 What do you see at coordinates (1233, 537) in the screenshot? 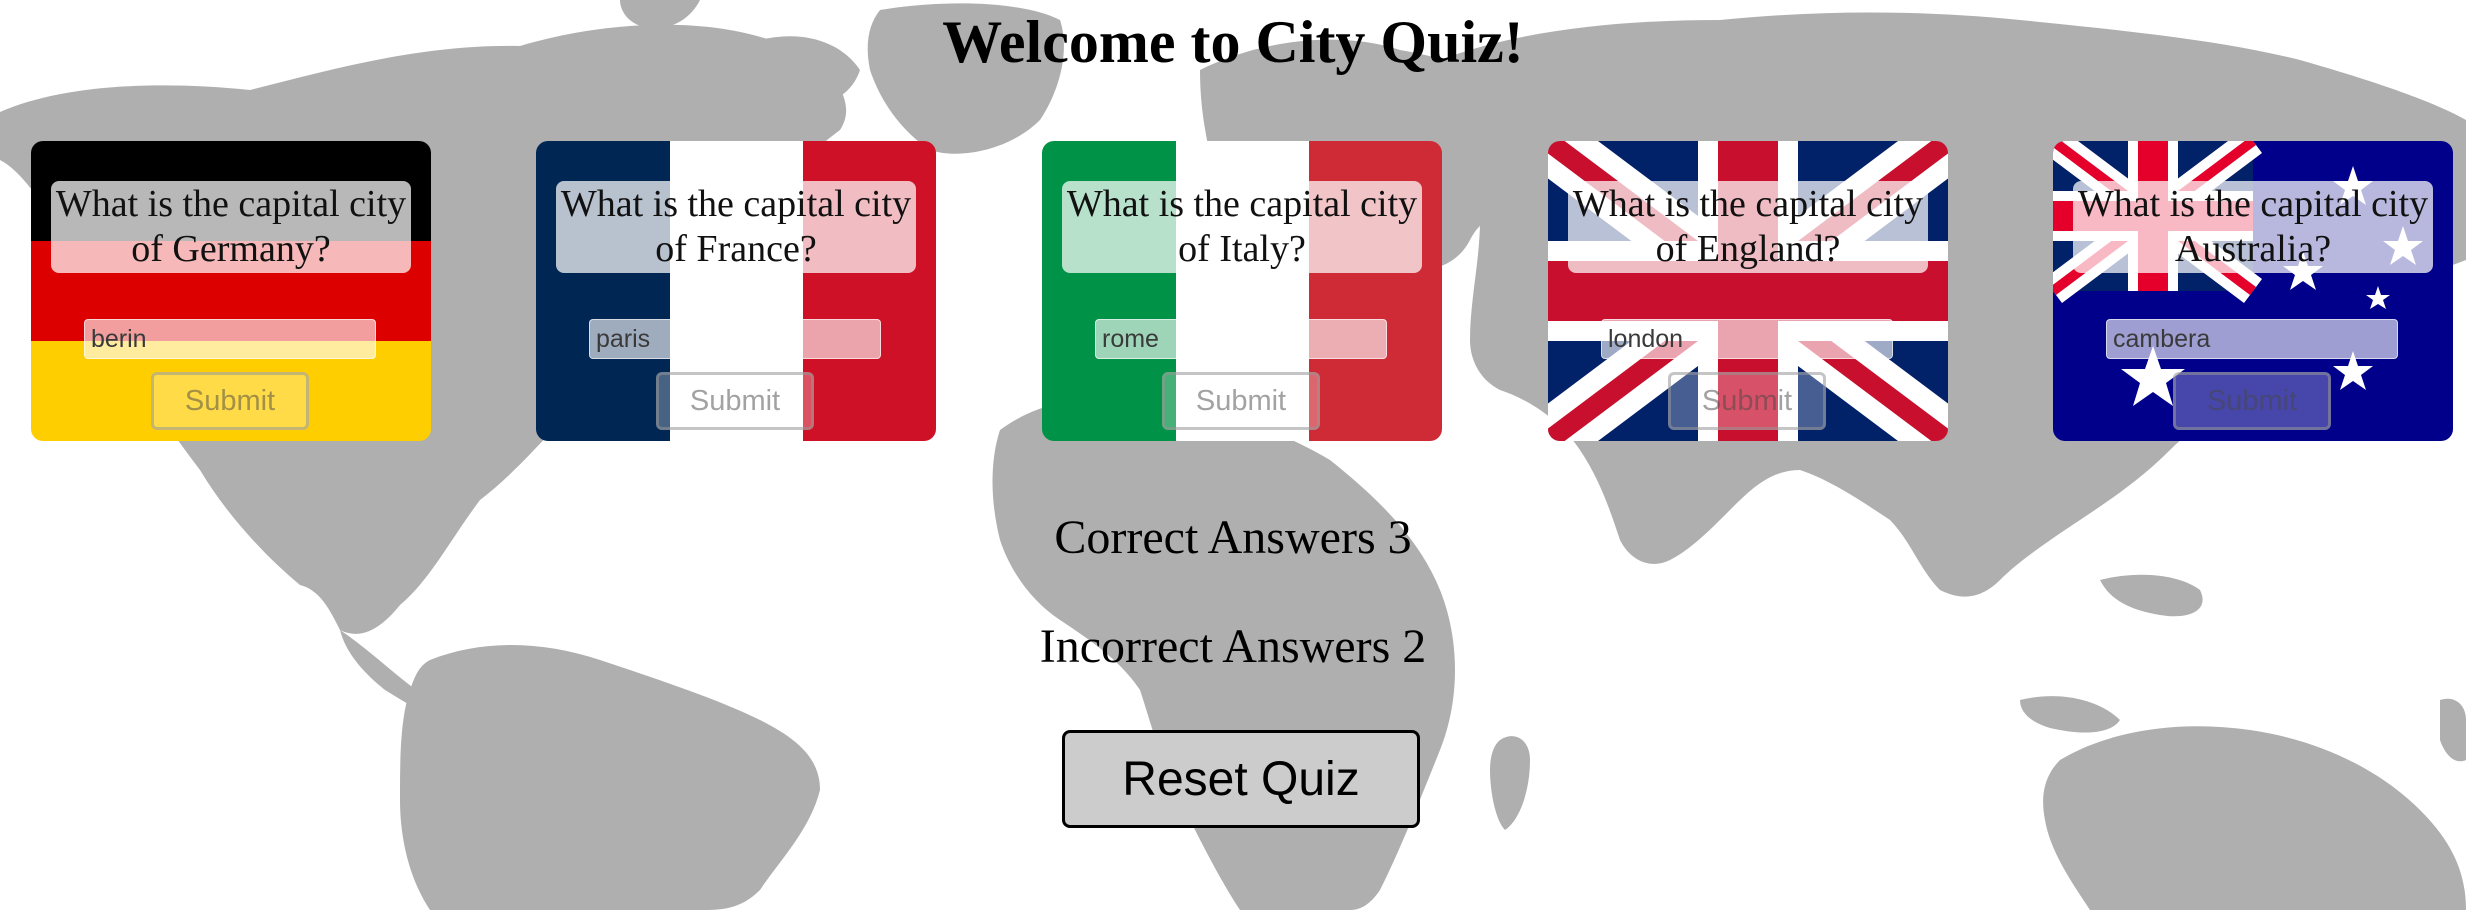
I see `correct-answers-count: Correct Answers 3` at bounding box center [1233, 537].